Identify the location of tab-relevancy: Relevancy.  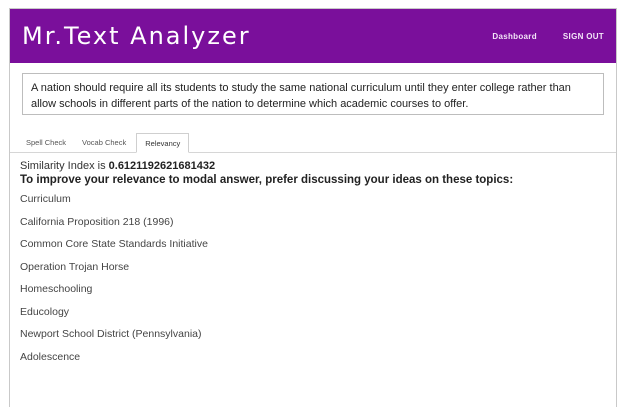
(163, 143).